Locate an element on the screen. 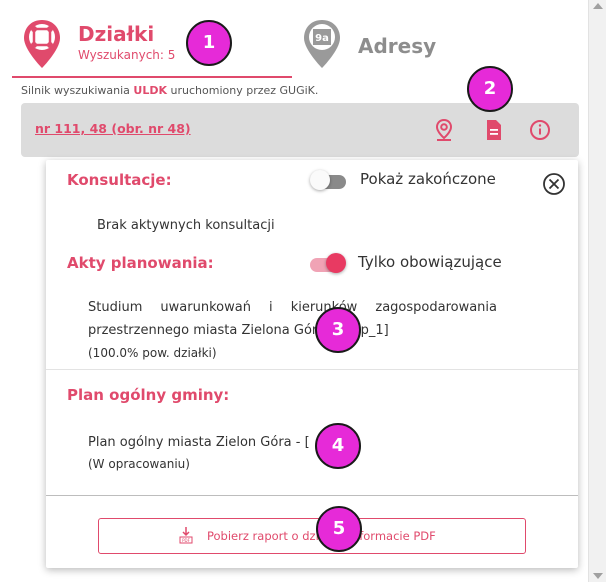 The width and height of the screenshot is (606, 582). parcel-pin-icon is located at coordinates (42, 44).